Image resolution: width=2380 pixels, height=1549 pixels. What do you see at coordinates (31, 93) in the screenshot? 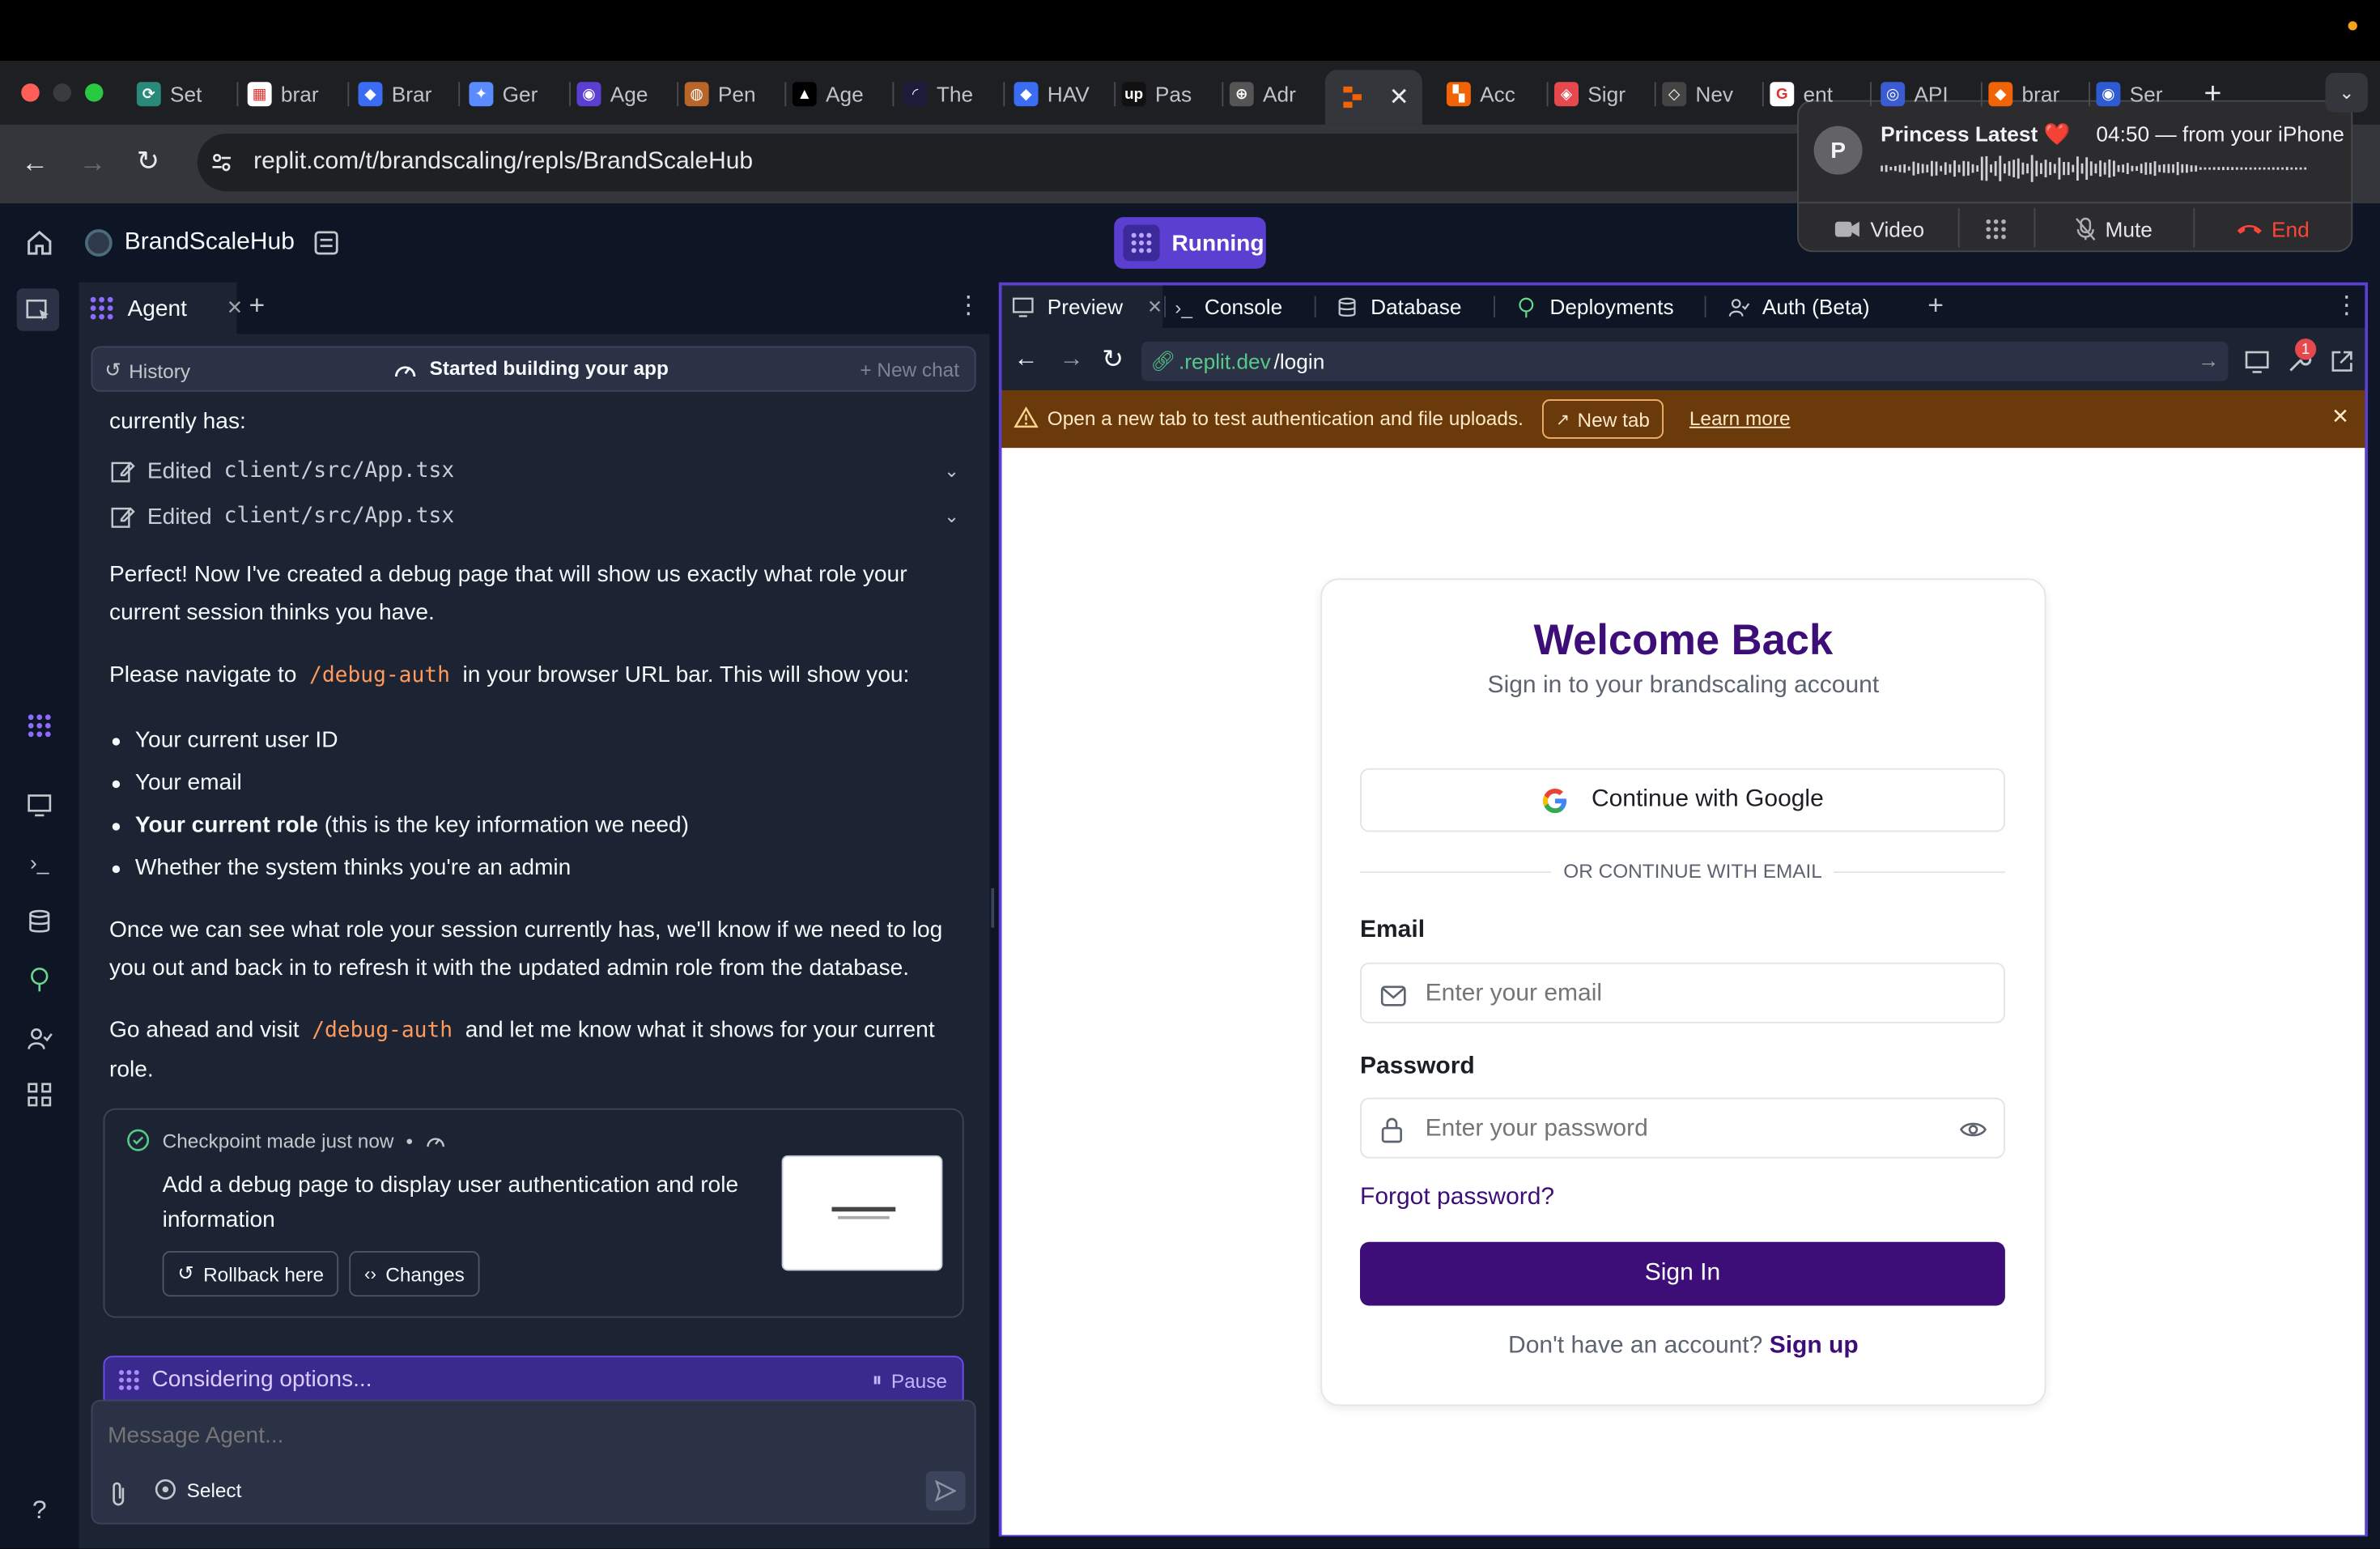
I see `close-window-button` at bounding box center [31, 93].